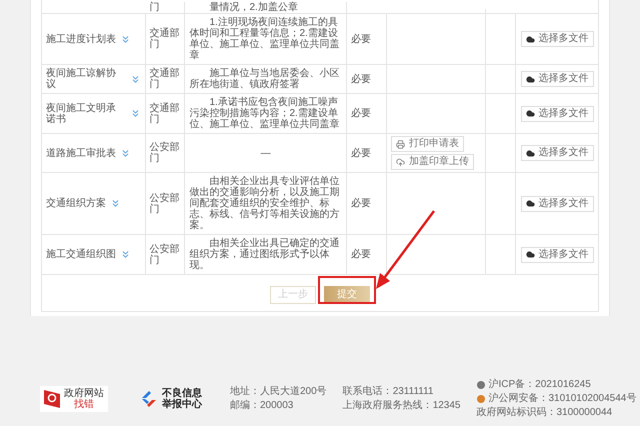 The height and width of the screenshot is (426, 640). I want to click on report-center-logo: 不良信息 举报中心, so click(171, 399).